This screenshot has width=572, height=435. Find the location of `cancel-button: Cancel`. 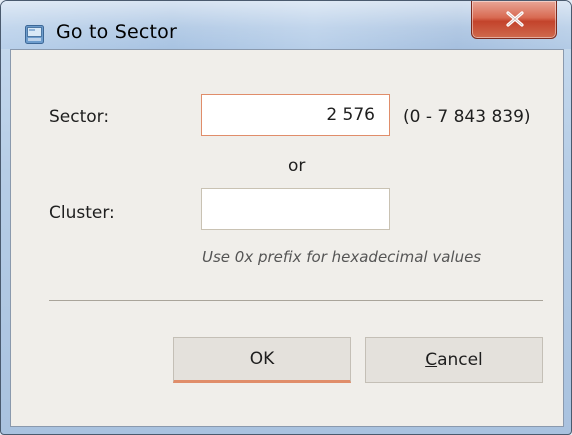

cancel-button: Cancel is located at coordinates (454, 360).